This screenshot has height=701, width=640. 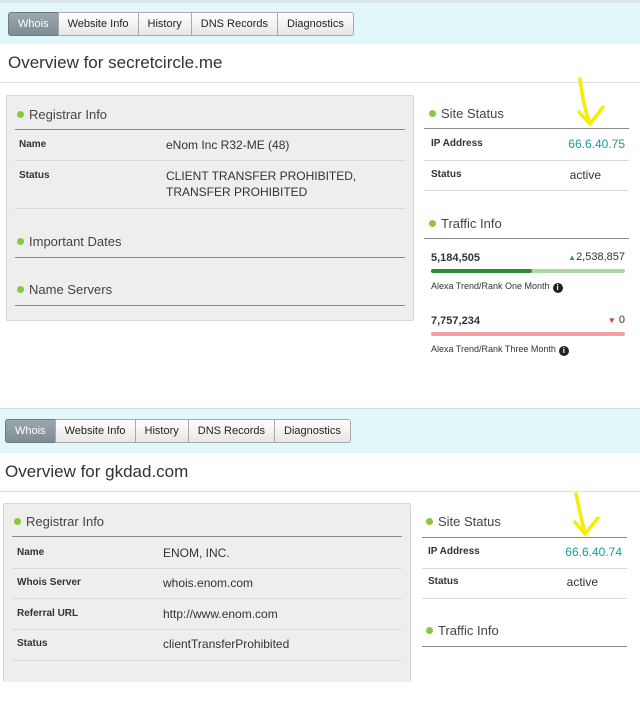 I want to click on one-month-caption-text: Alexa Trend/Rank One Month, so click(x=490, y=286).